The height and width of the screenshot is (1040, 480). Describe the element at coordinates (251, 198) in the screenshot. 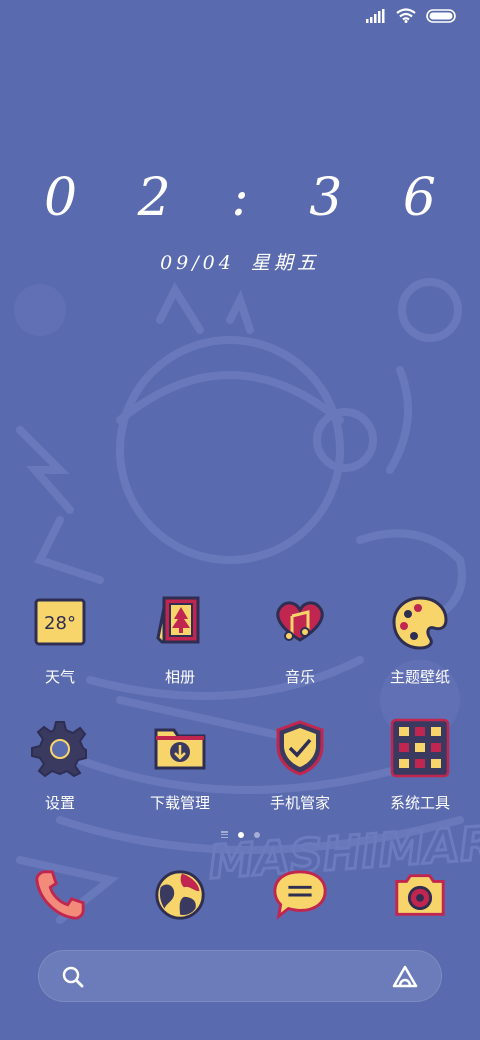

I see `lockscreen-clock: 0 2 : 3 6` at that location.